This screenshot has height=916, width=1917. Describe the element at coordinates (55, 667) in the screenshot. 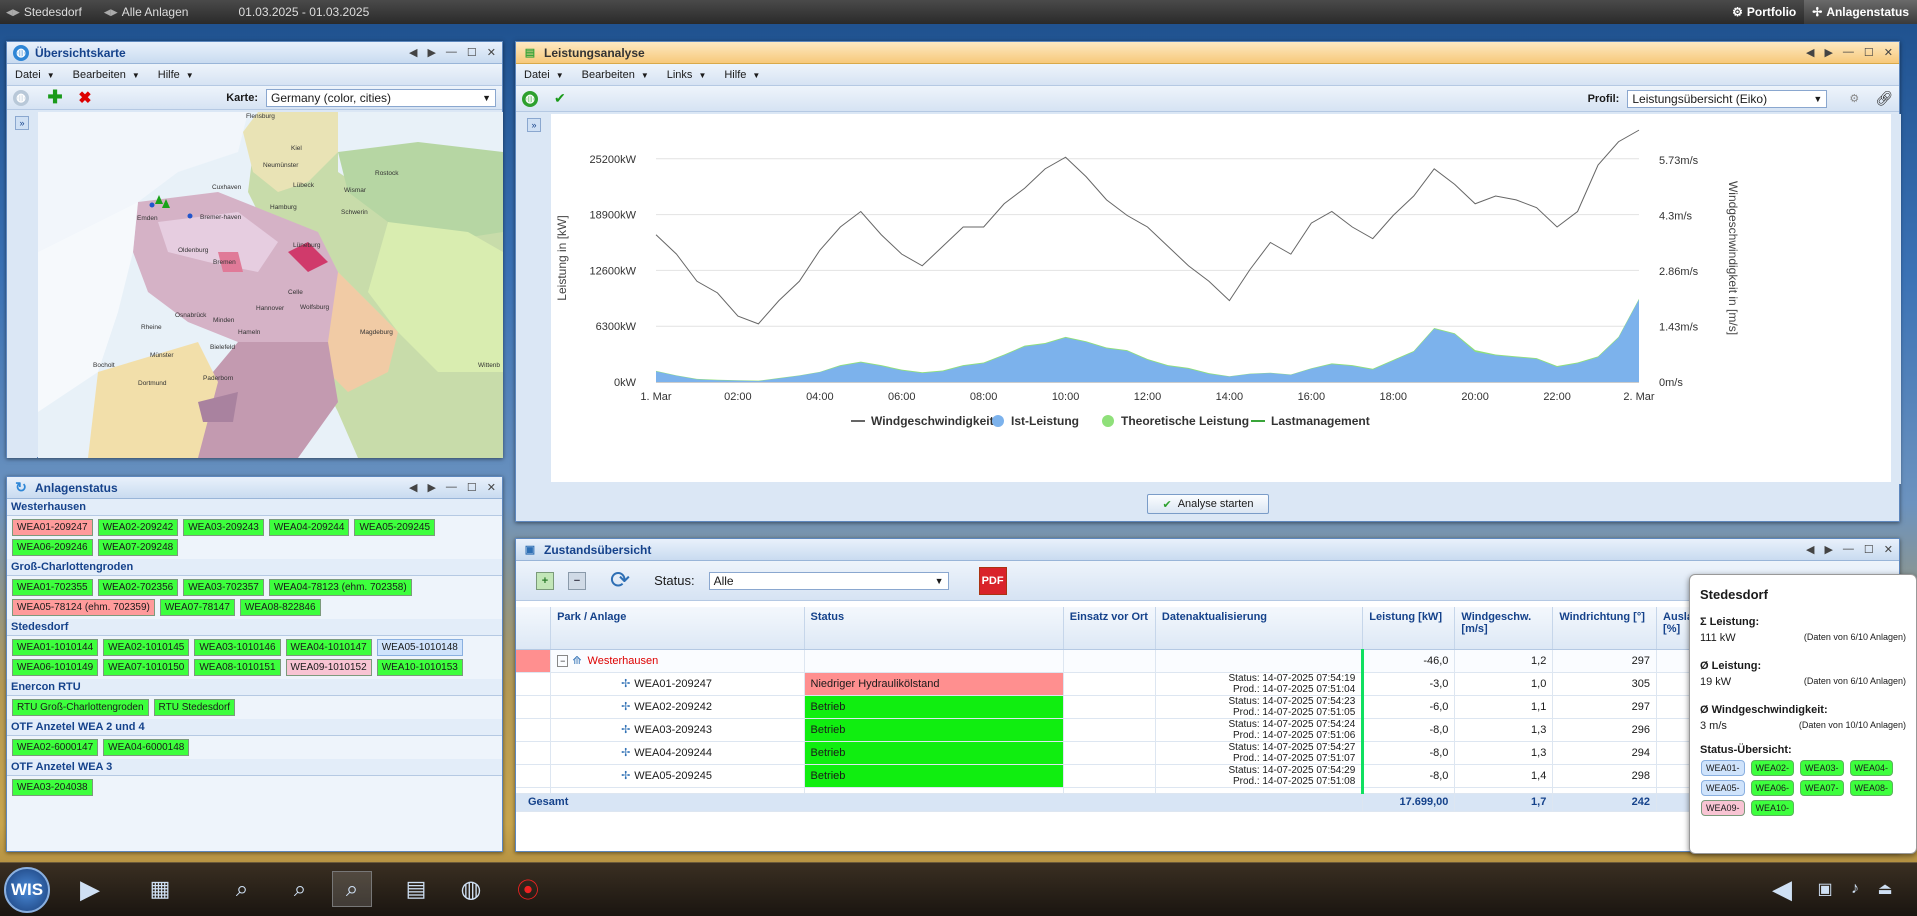

I see `turbine-chip: WEA06-1010149` at that location.